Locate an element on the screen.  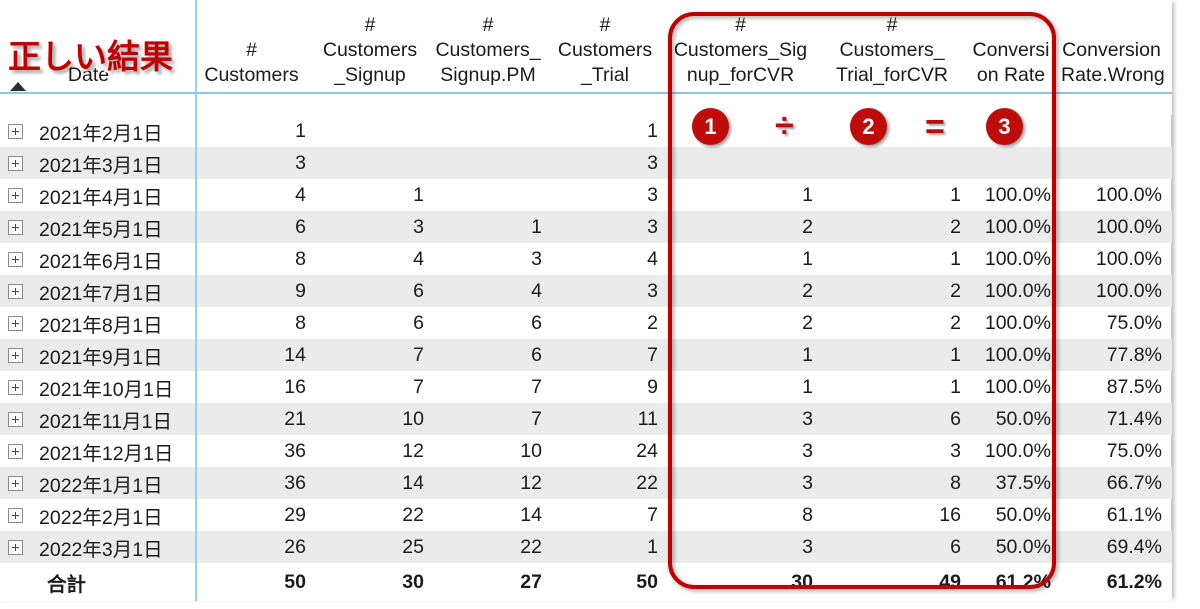
cell-trial-forcvr: 1 is located at coordinates (955, 258).